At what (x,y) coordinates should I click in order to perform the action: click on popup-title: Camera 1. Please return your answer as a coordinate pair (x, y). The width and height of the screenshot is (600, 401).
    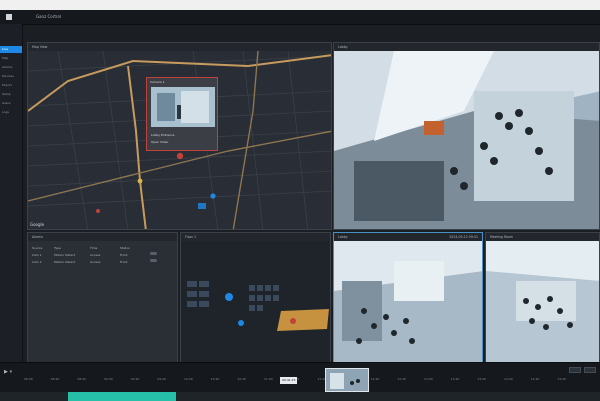
    Looking at the image, I should click on (157, 82).